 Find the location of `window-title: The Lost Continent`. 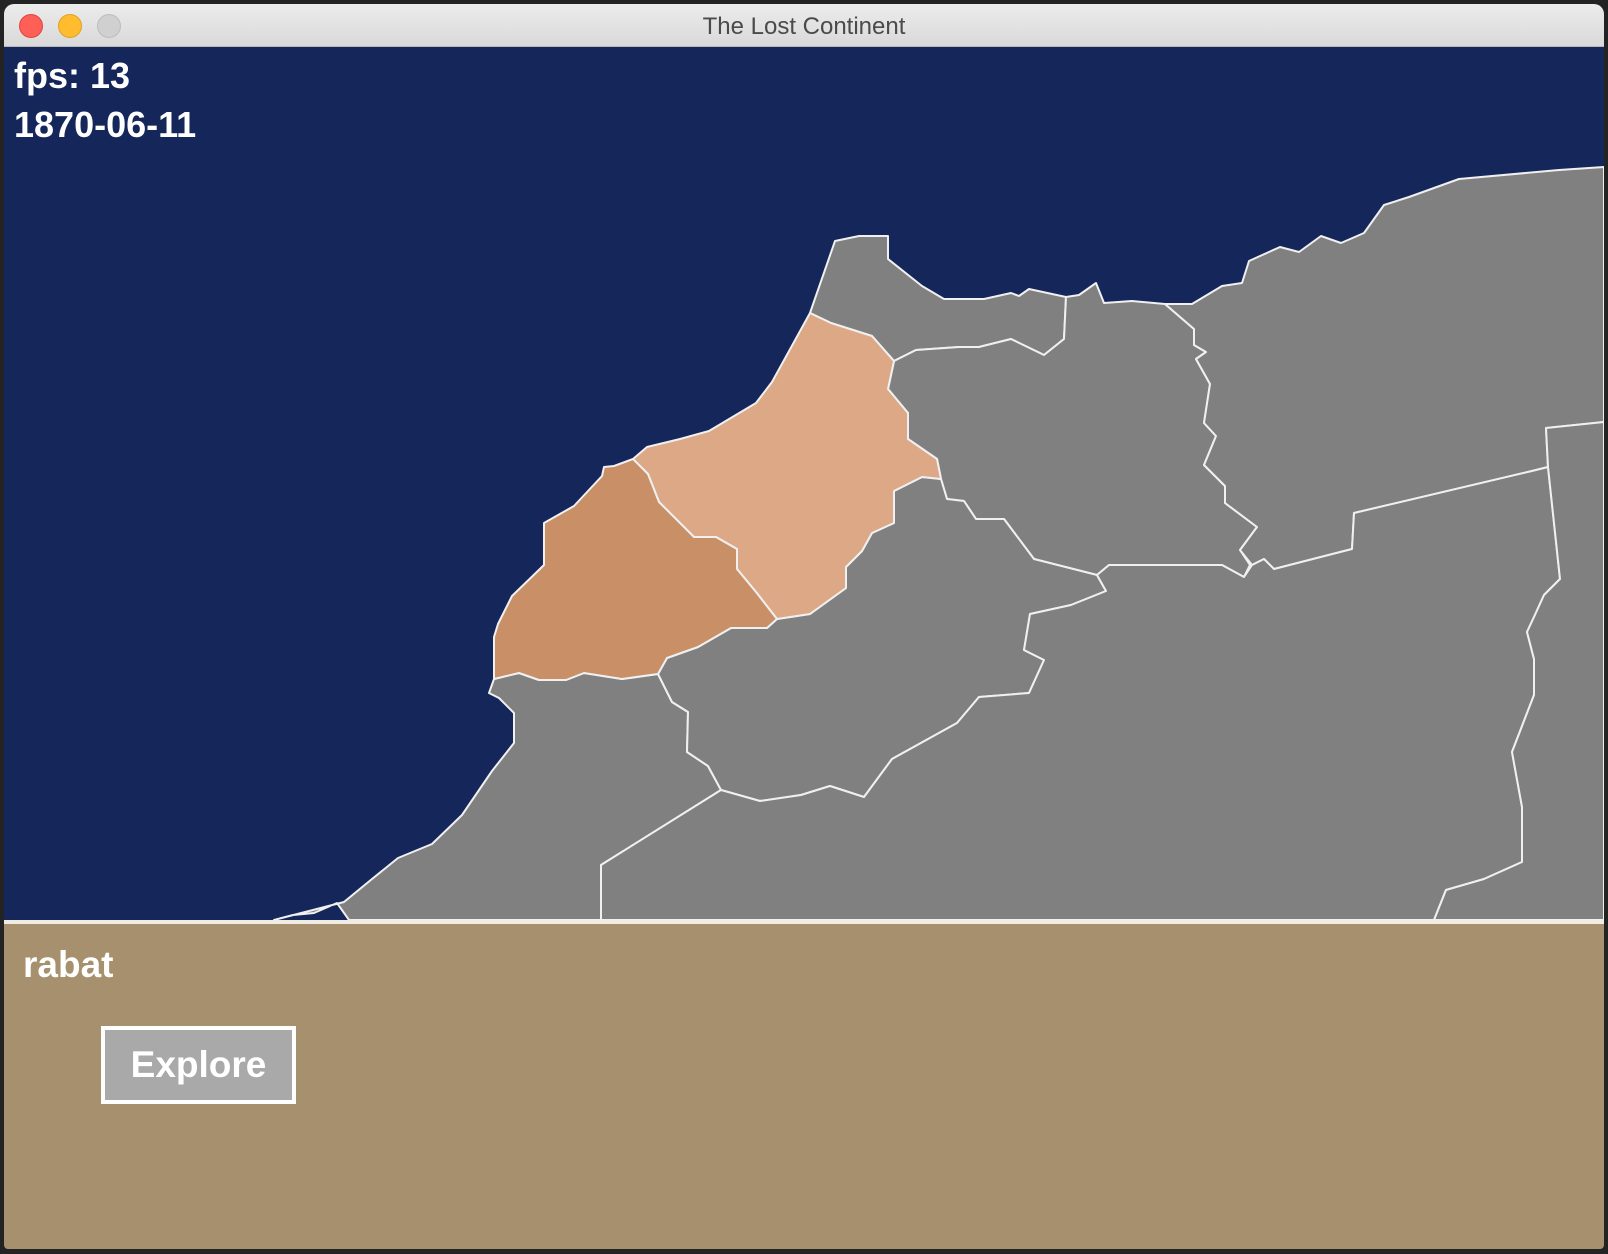

window-title: The Lost Continent is located at coordinates (804, 26).